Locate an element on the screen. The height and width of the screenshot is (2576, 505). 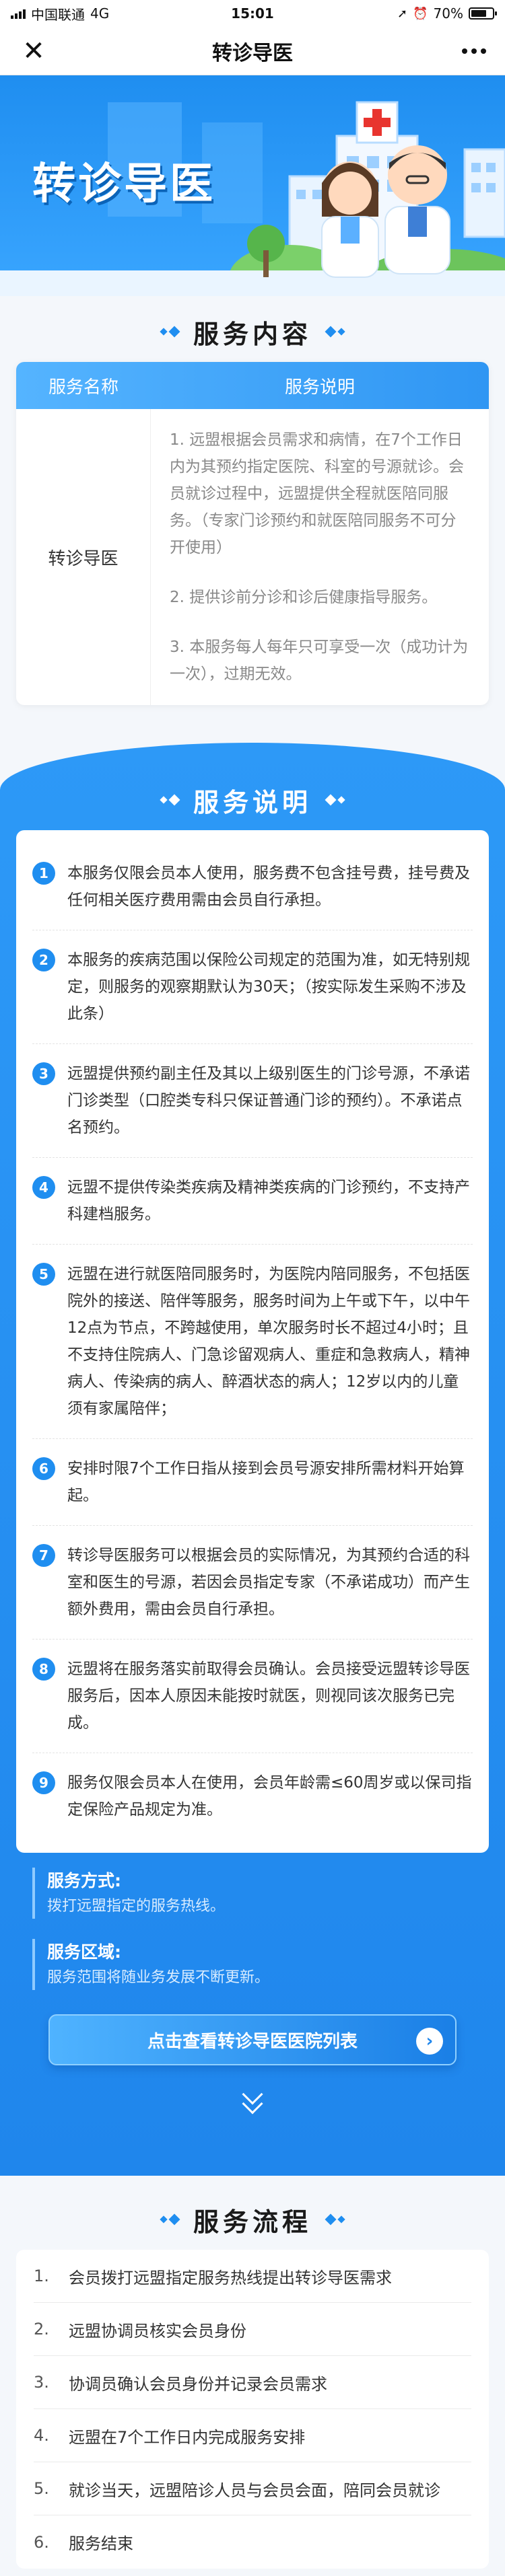
step-text: 远盟协调员核实会员身份 is located at coordinates (157, 2331).